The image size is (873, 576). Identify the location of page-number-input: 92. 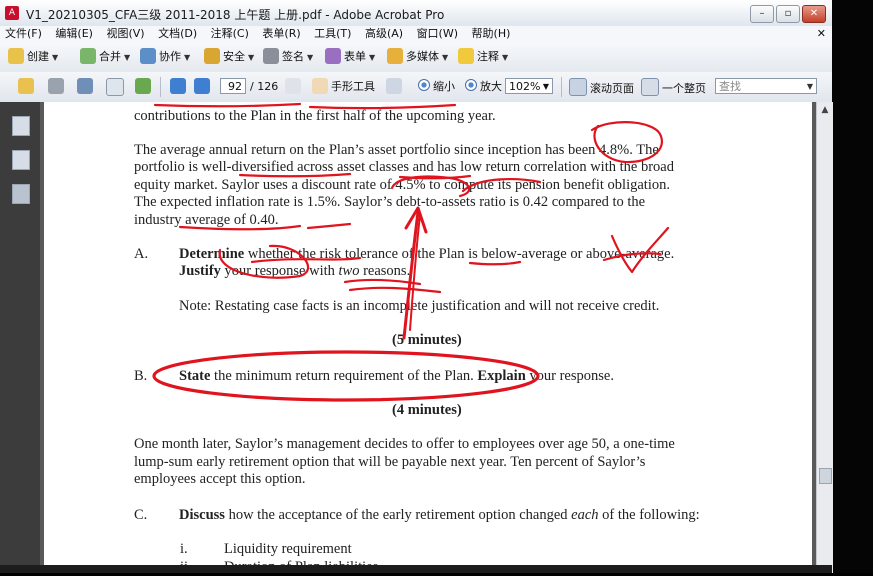
(233, 86).